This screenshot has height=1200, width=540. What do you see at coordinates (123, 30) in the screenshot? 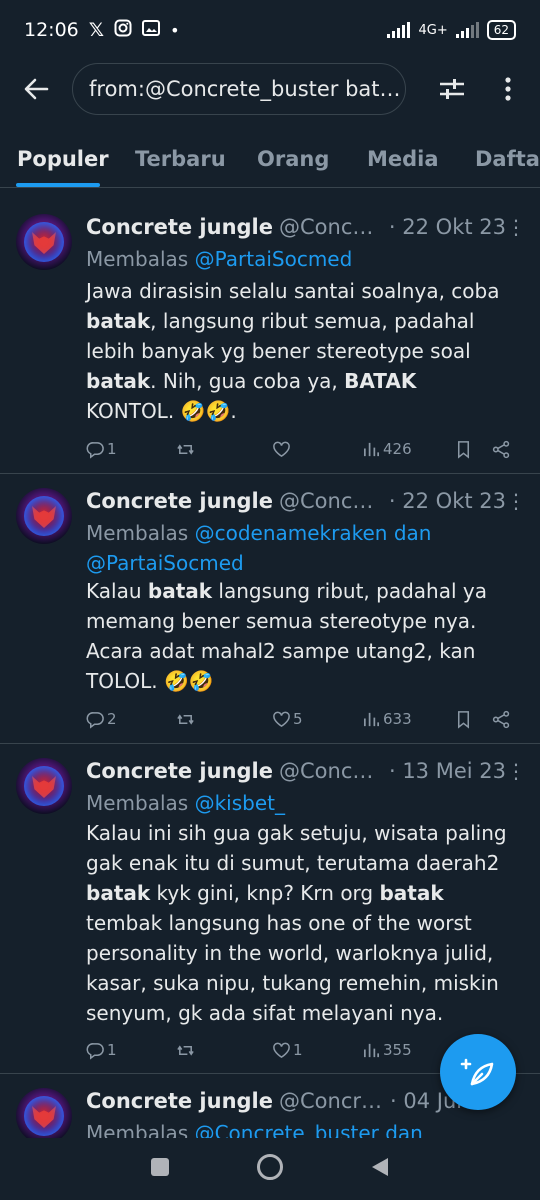
I see `instagram-icon` at bounding box center [123, 30].